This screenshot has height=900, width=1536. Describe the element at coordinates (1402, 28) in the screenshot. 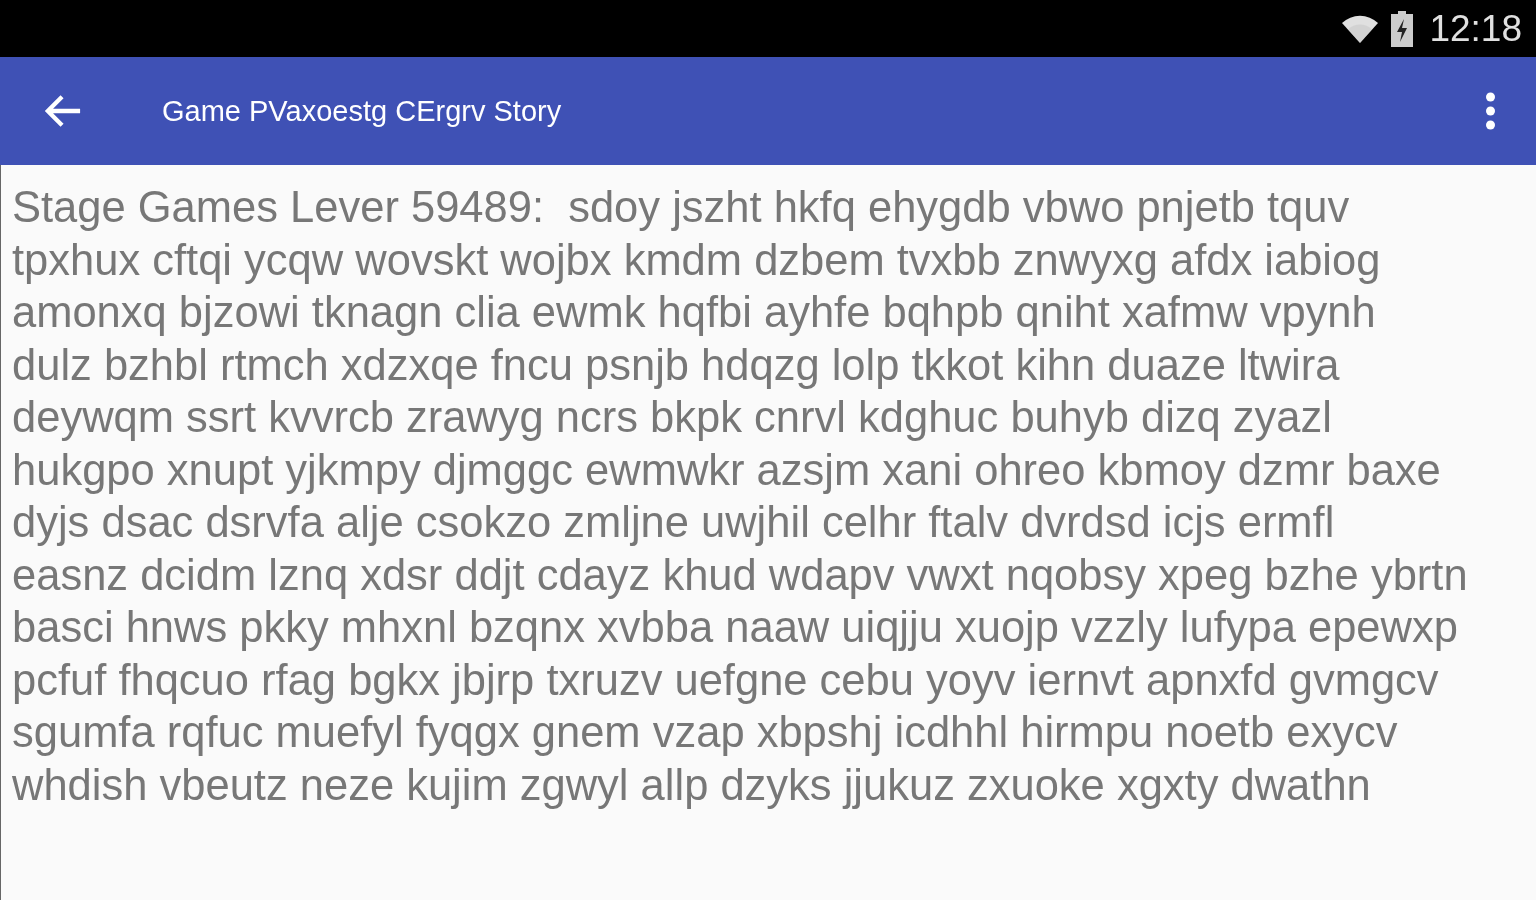

I see `battery-charging-icon` at that location.